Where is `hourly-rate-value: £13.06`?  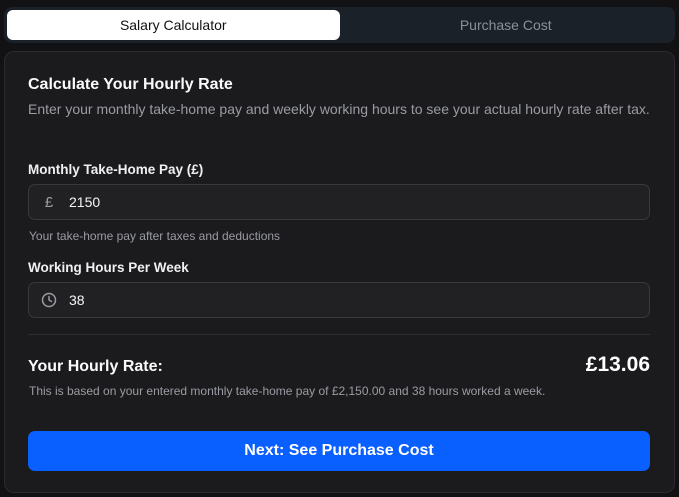
hourly-rate-value: £13.06 is located at coordinates (617, 364).